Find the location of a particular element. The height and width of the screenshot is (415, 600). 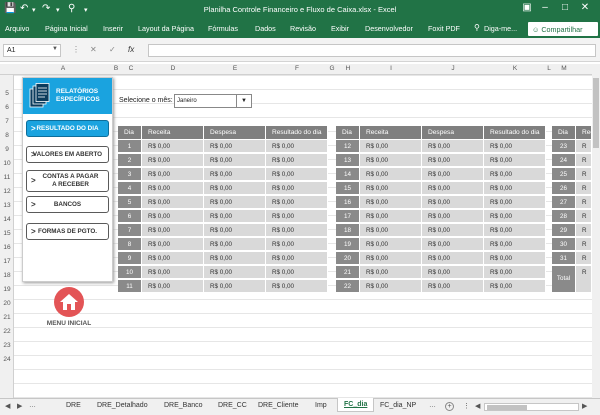

horizontal-scroll-thumb is located at coordinates (507, 407).